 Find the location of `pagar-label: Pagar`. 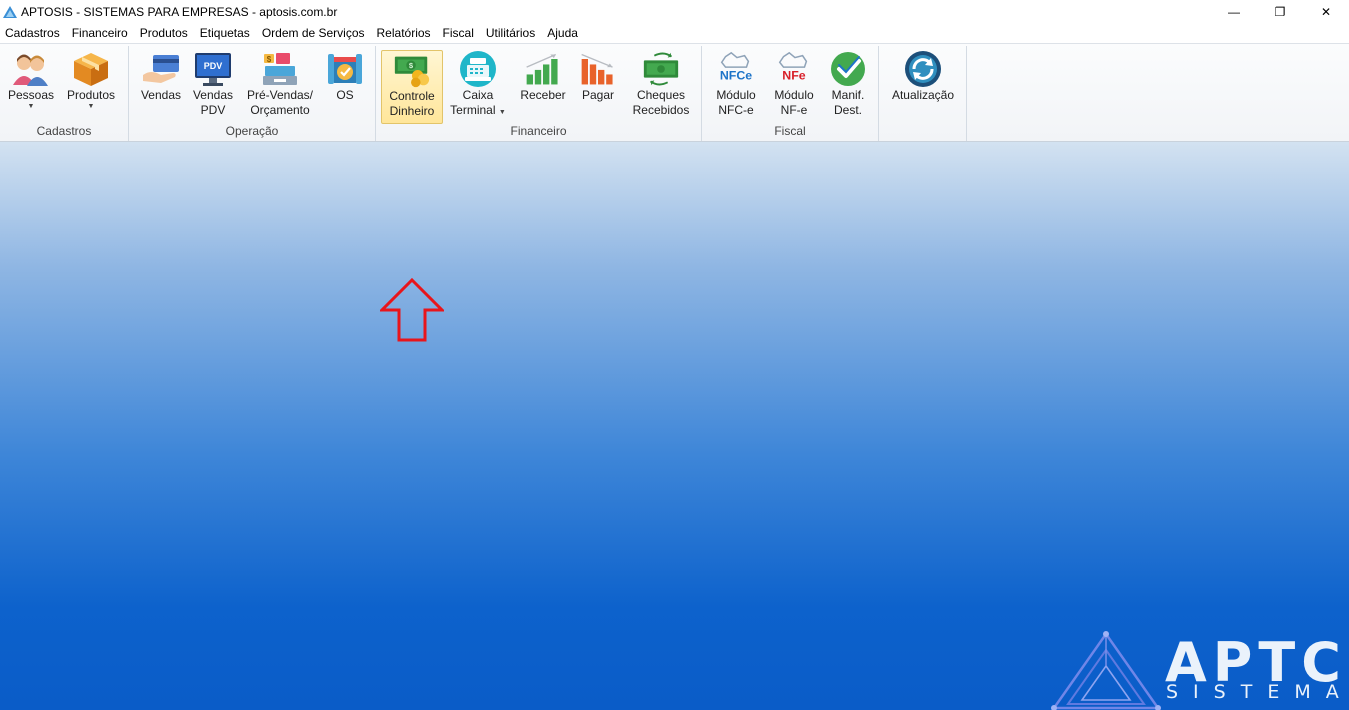

pagar-label: Pagar is located at coordinates (598, 95).